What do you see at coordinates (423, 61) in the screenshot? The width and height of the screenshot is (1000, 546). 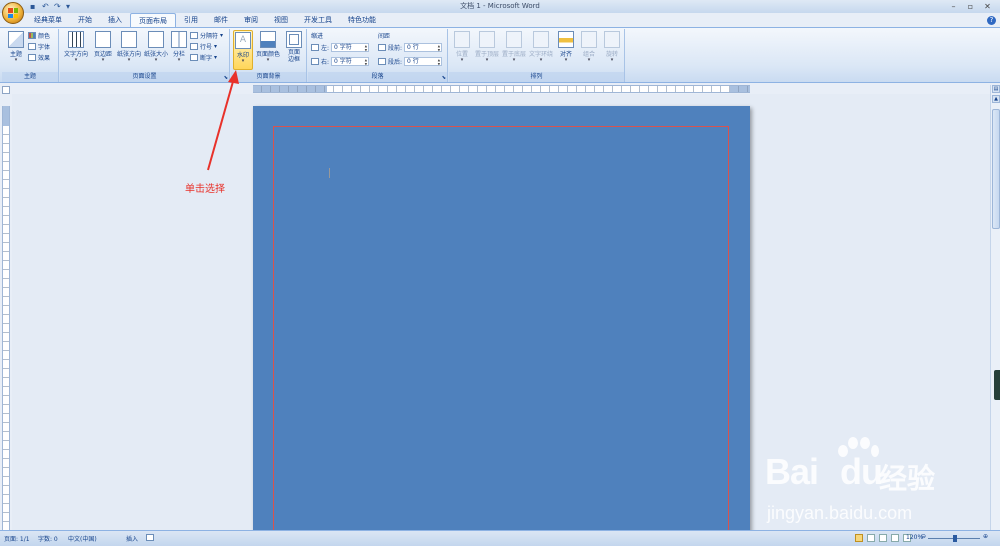 I see `spacing-after-input: 0 行` at bounding box center [423, 61].